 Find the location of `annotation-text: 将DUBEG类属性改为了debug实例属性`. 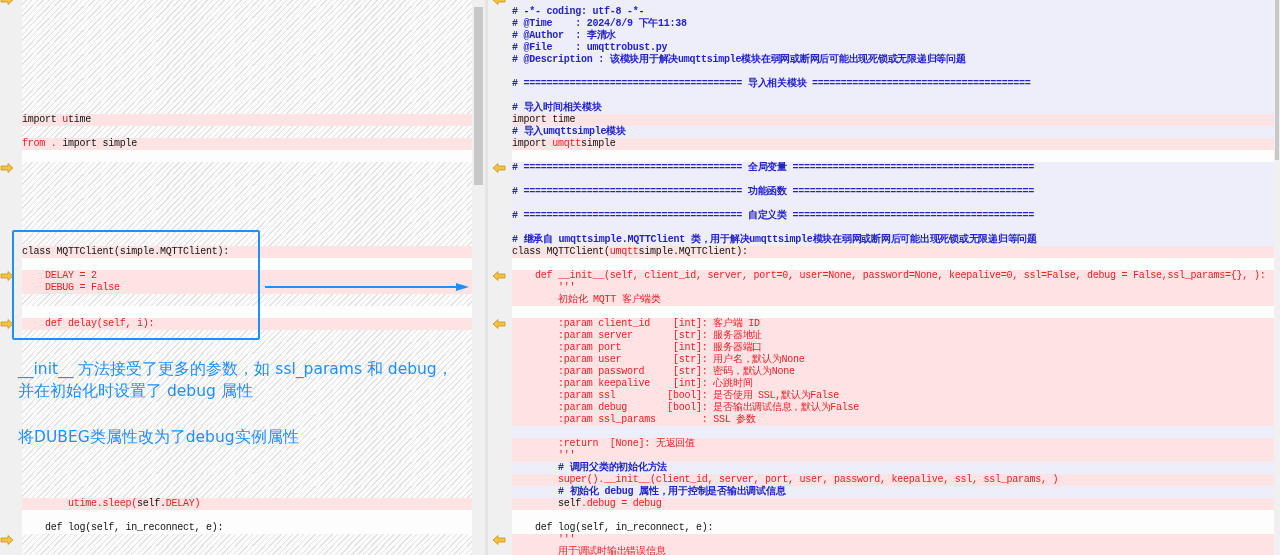

annotation-text: 将DUBEG类属性改为了debug实例属性 is located at coordinates (158, 437).